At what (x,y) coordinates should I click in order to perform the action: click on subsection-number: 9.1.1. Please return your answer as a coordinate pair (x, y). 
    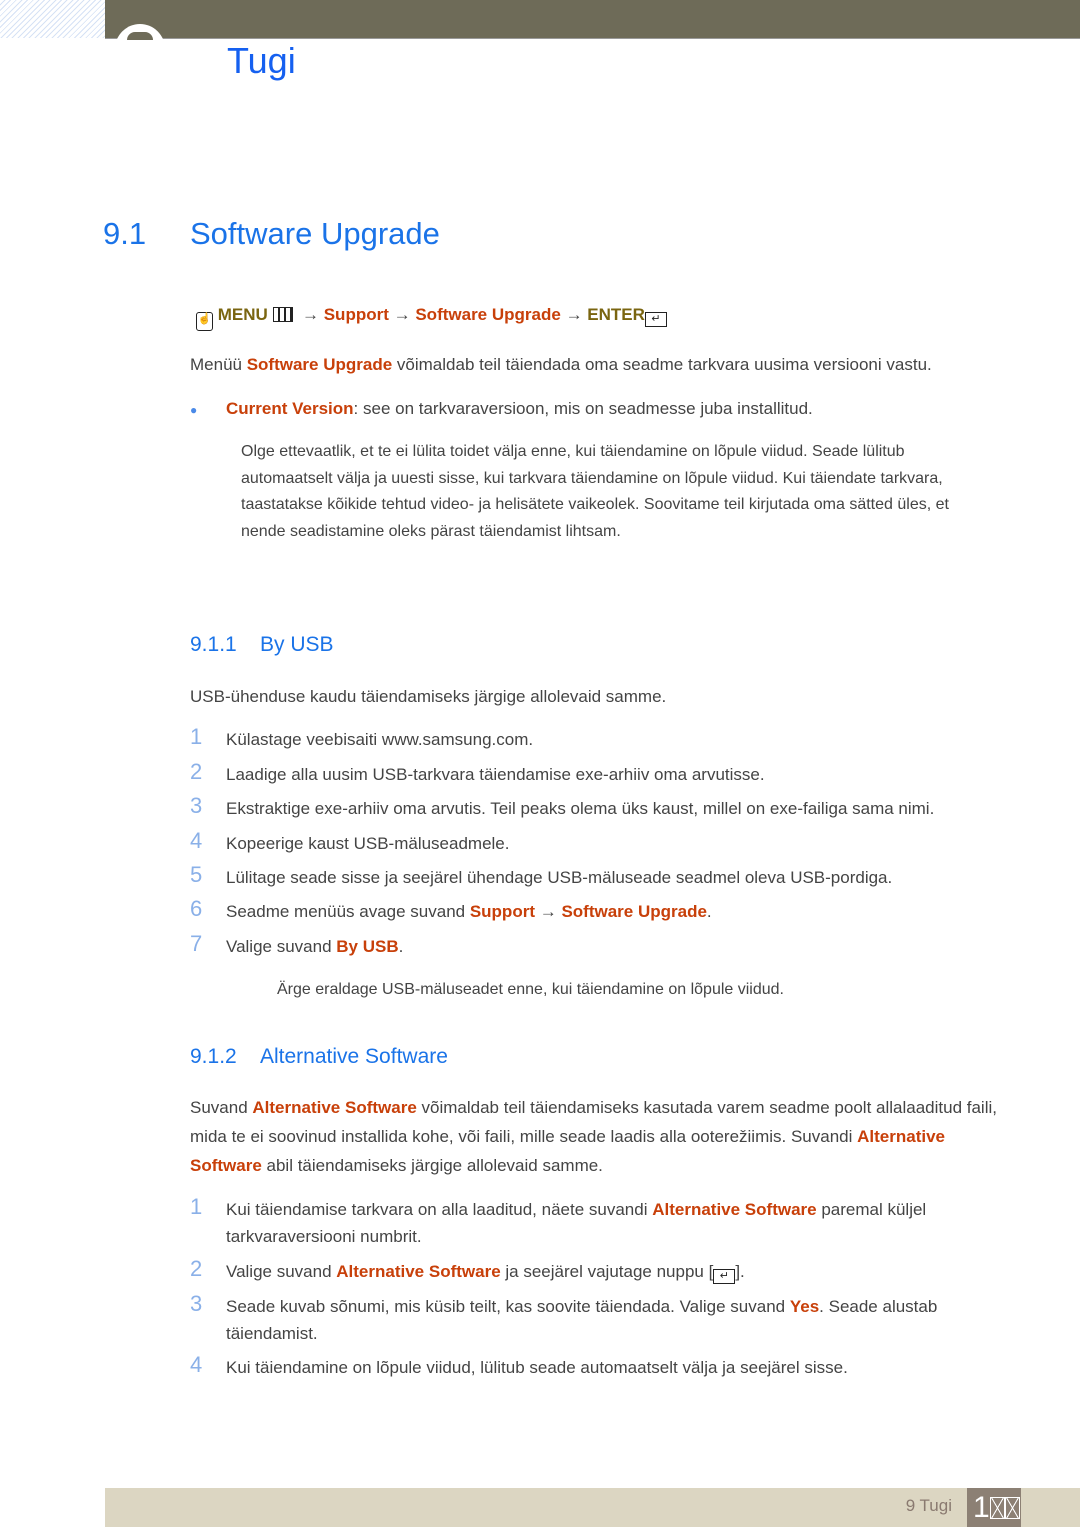
    Looking at the image, I should click on (213, 644).